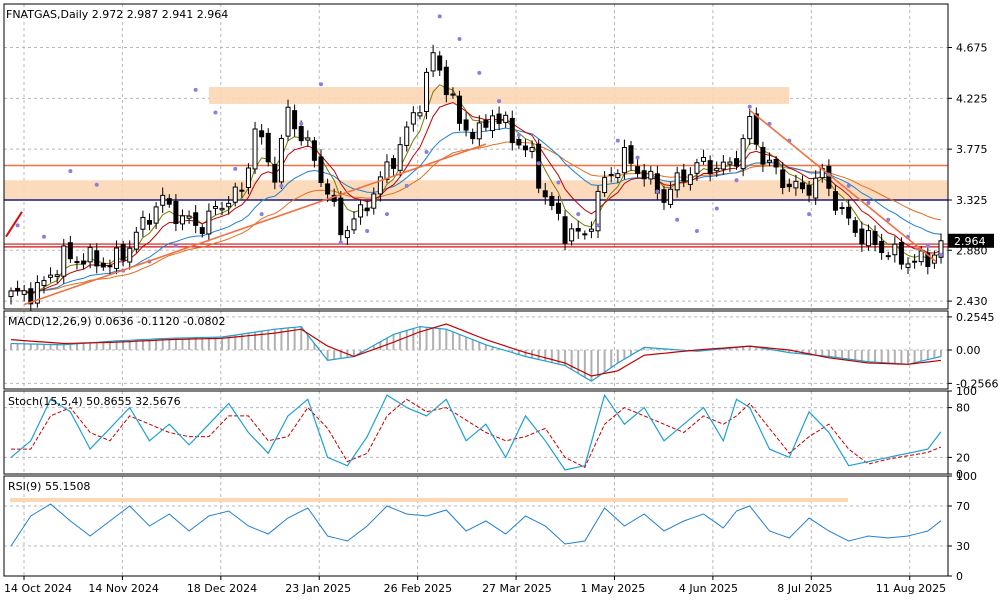  I want to click on x-tick-label: 14 Nov 2024, so click(123, 588).